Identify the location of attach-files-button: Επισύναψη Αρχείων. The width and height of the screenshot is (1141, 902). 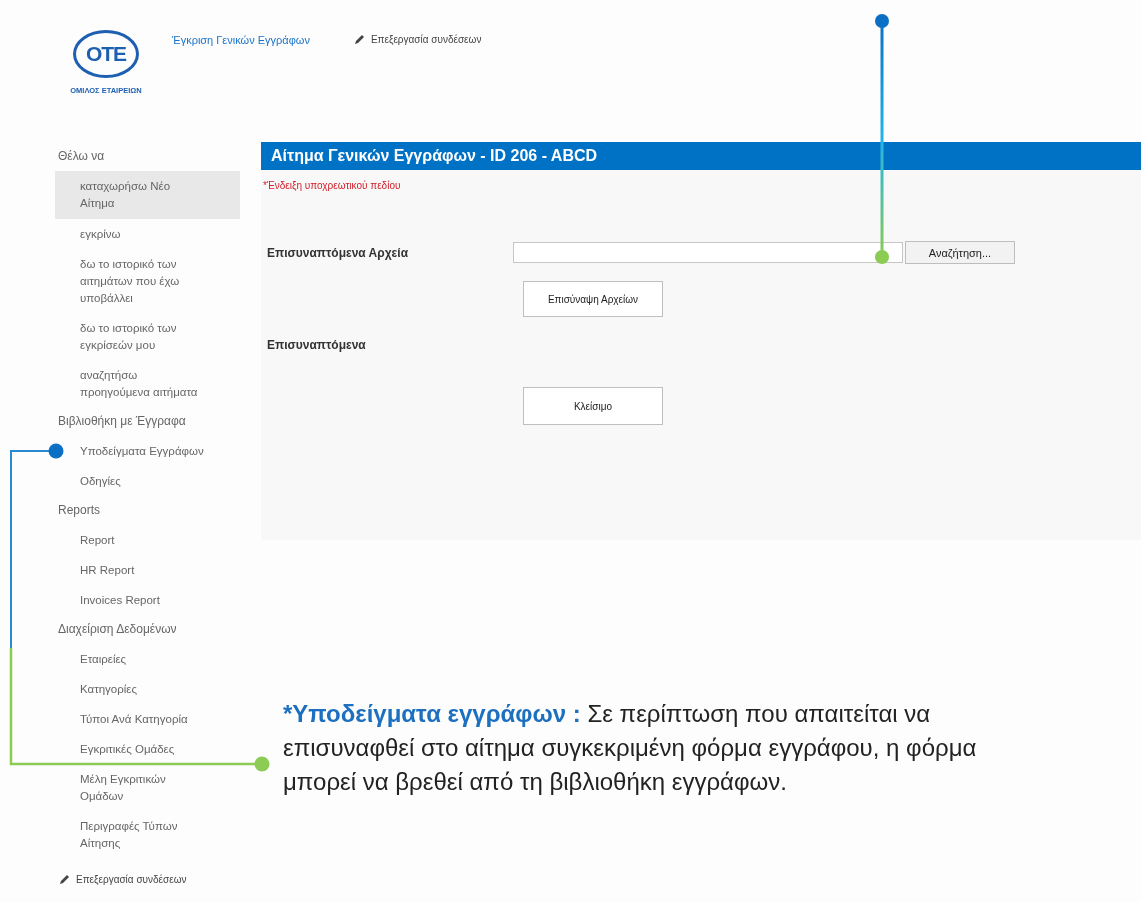
(593, 299).